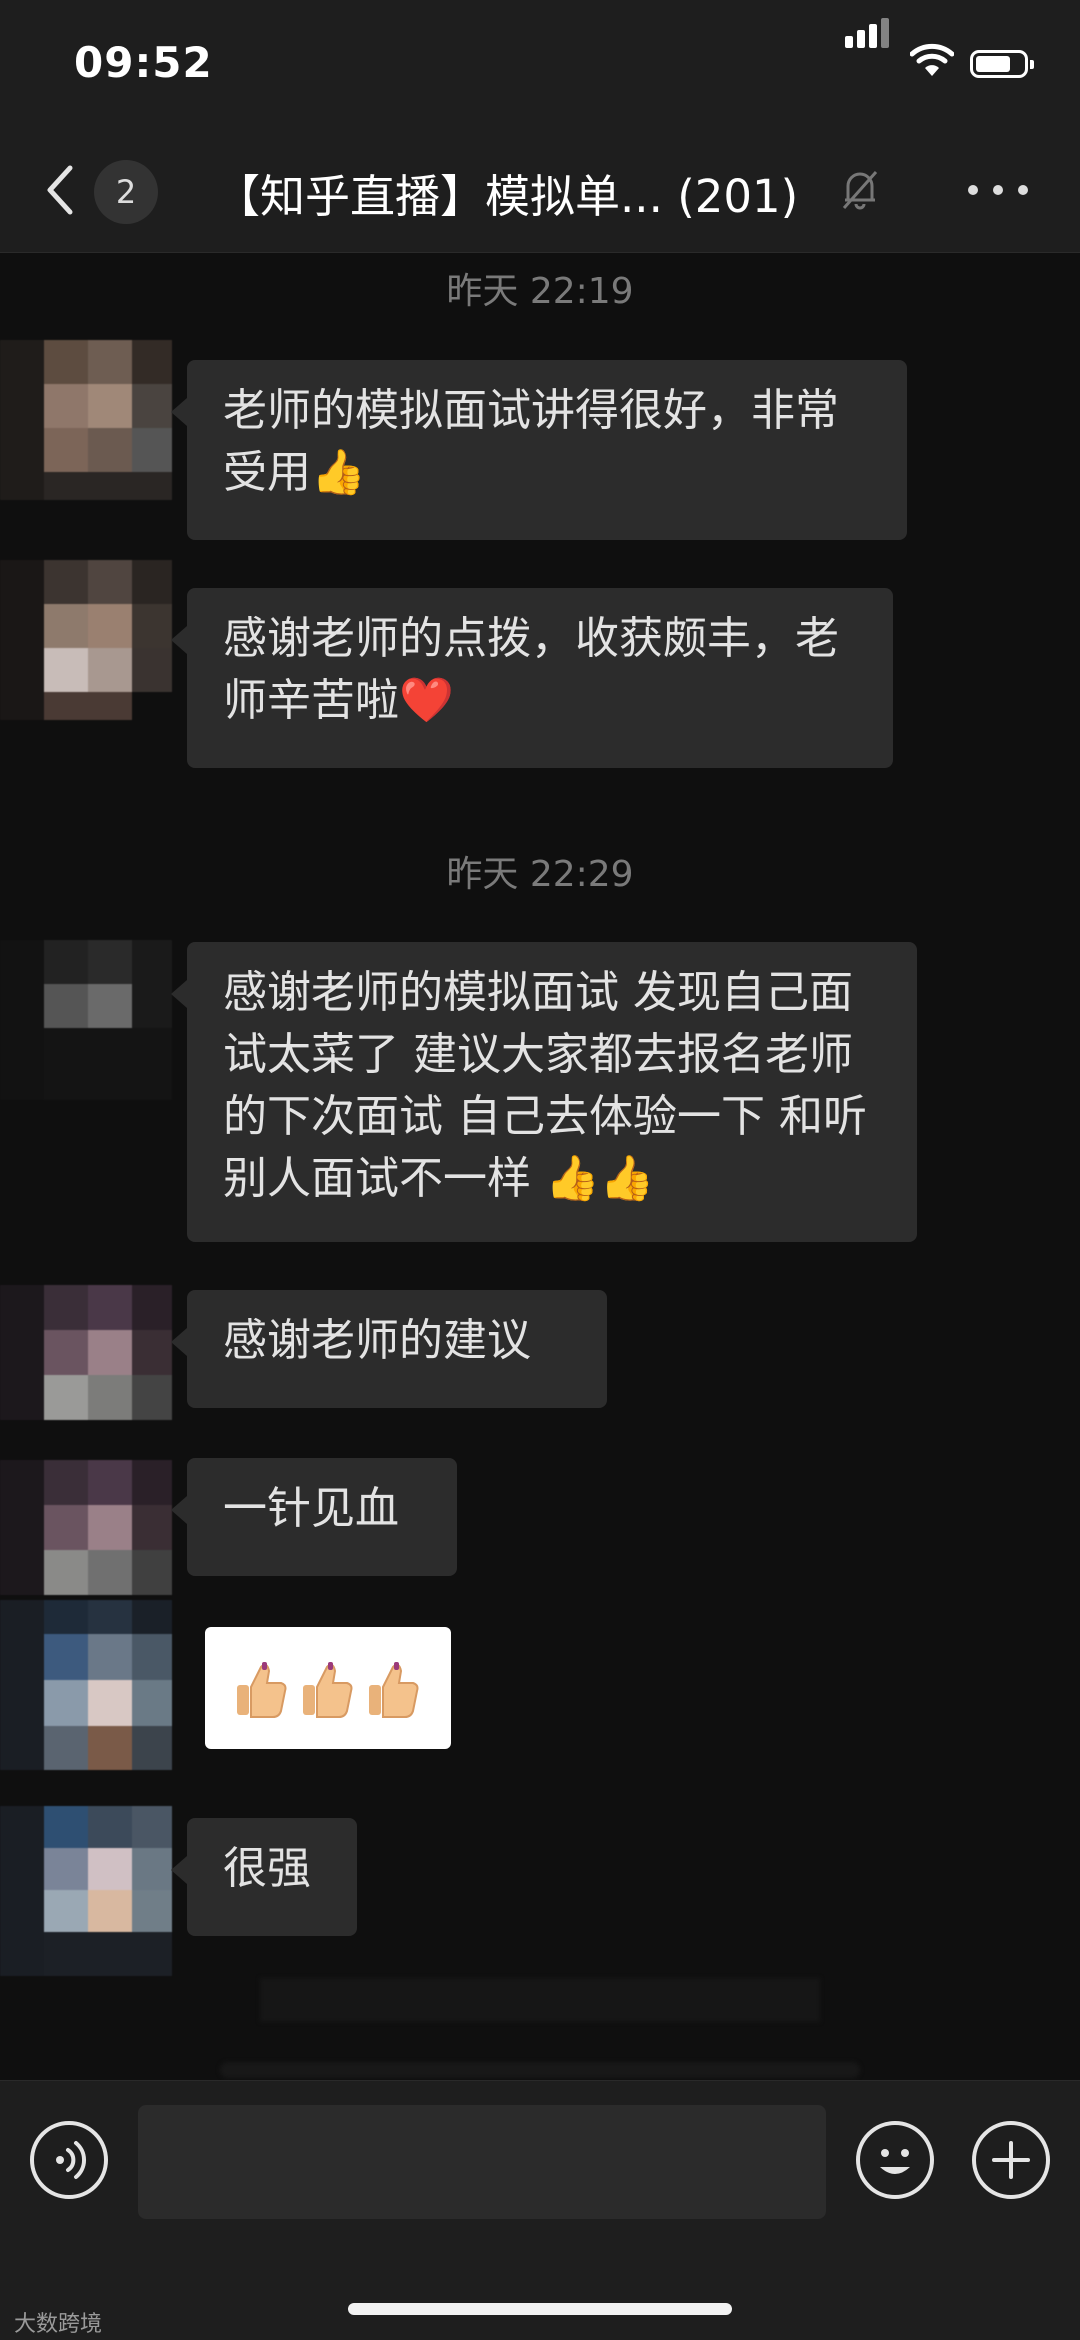 The height and width of the screenshot is (2340, 1080). What do you see at coordinates (540, 65) in the screenshot?
I see `status-bar: 09:52` at bounding box center [540, 65].